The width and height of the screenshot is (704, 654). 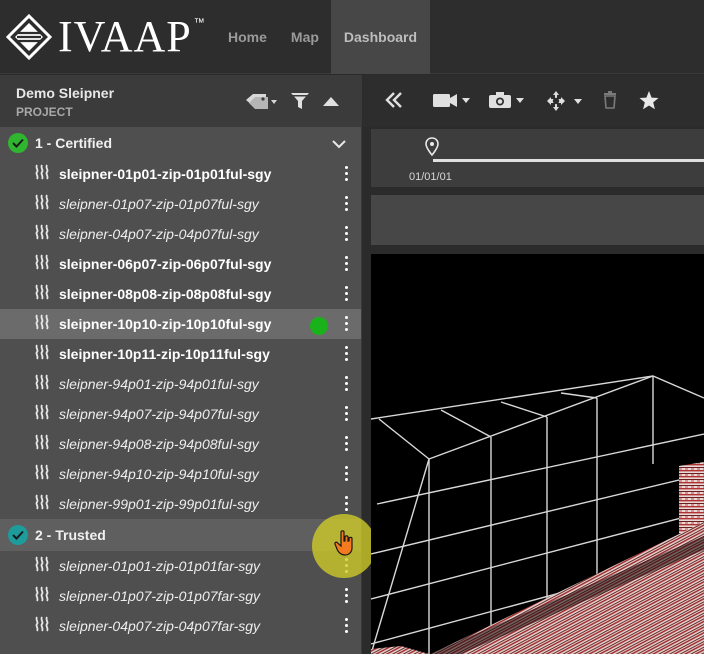 What do you see at coordinates (160, 626) in the screenshot?
I see `dataset-label: sleipner-04p07-zip-04p07far-sgy` at bounding box center [160, 626].